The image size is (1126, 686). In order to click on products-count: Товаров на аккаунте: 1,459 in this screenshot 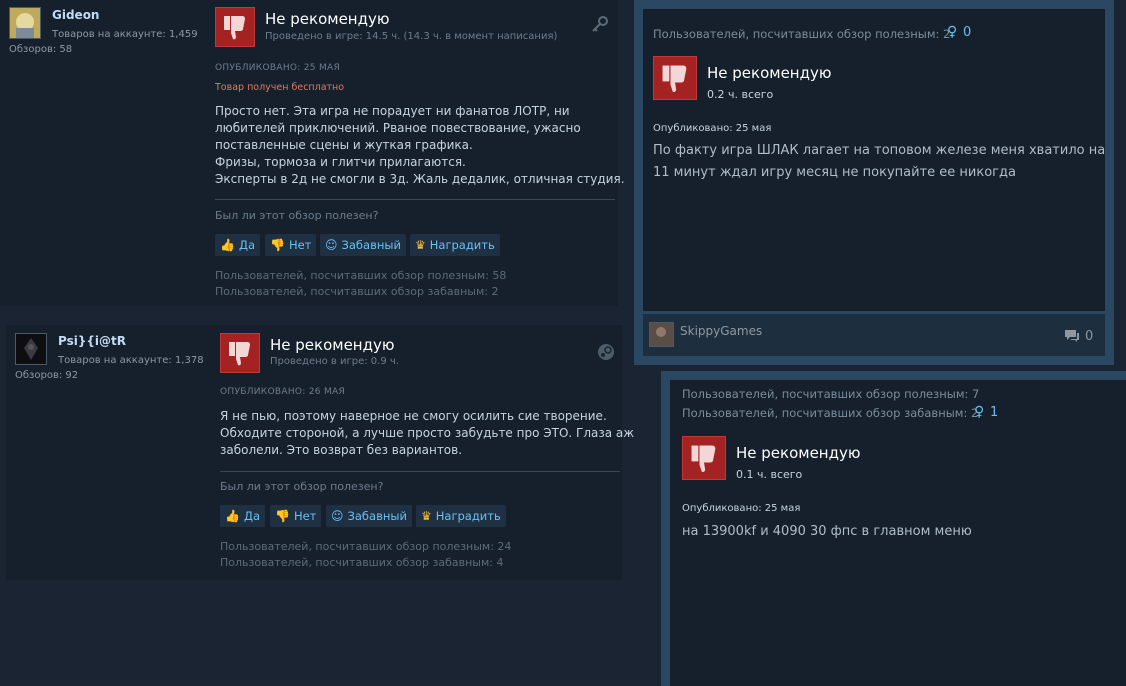, I will do `click(125, 34)`.